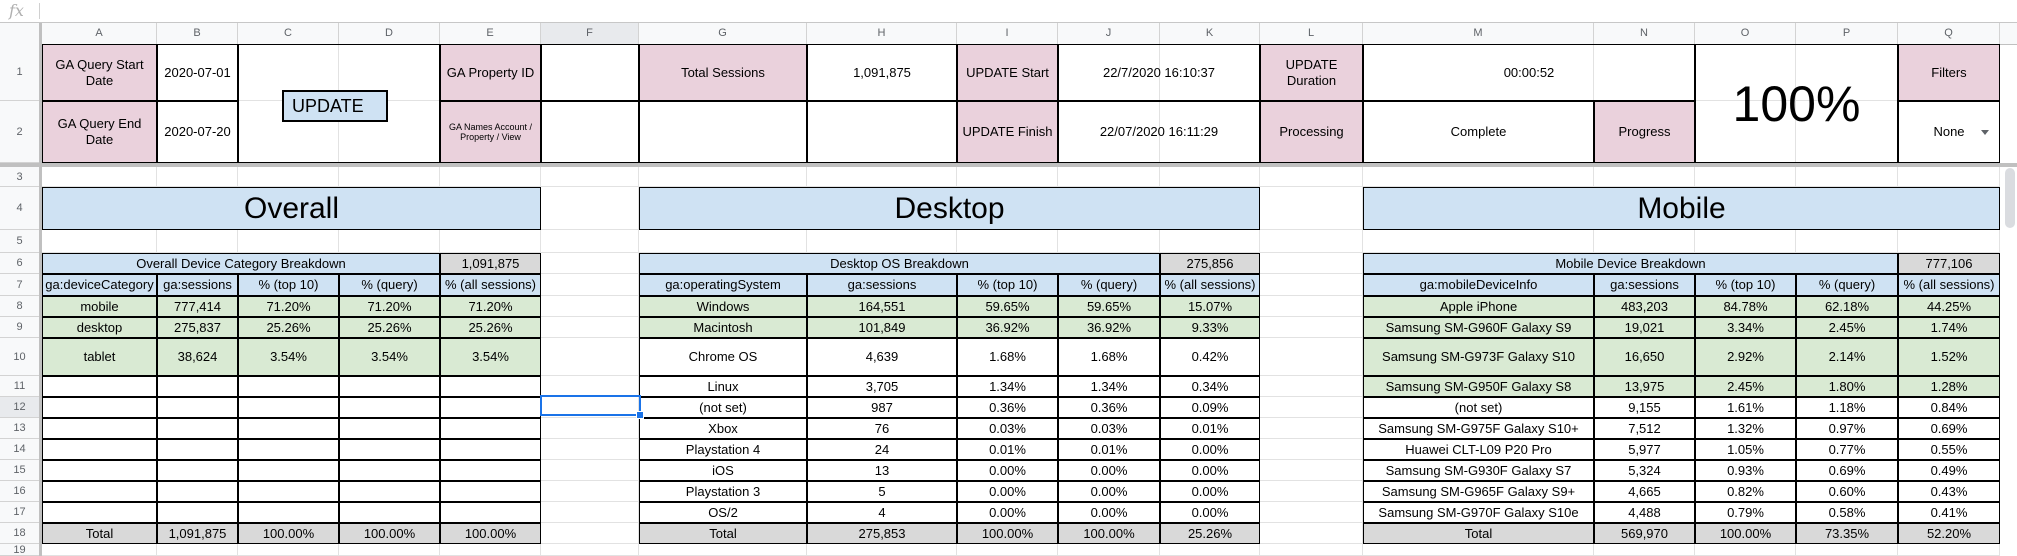 This screenshot has height=556, width=2017. Describe the element at coordinates (1644, 512) in the screenshot. I see `mobile-table-cell: 4,488` at that location.